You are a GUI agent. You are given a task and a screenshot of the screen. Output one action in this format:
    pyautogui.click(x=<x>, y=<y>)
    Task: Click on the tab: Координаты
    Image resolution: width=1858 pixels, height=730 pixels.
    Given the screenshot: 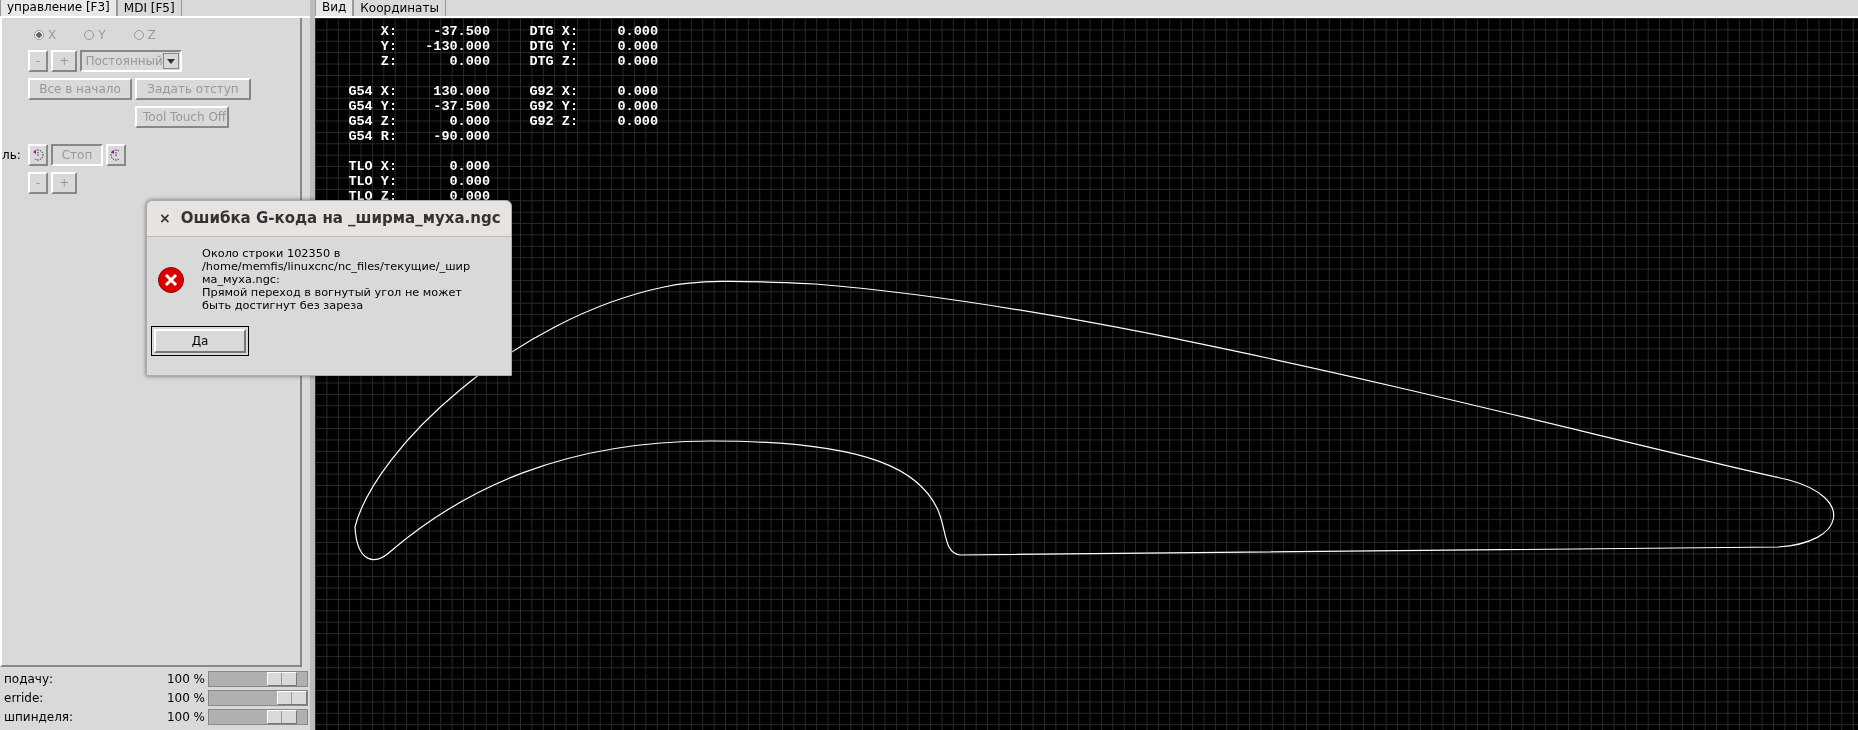 What is the action you would take?
    pyautogui.click(x=399, y=8)
    